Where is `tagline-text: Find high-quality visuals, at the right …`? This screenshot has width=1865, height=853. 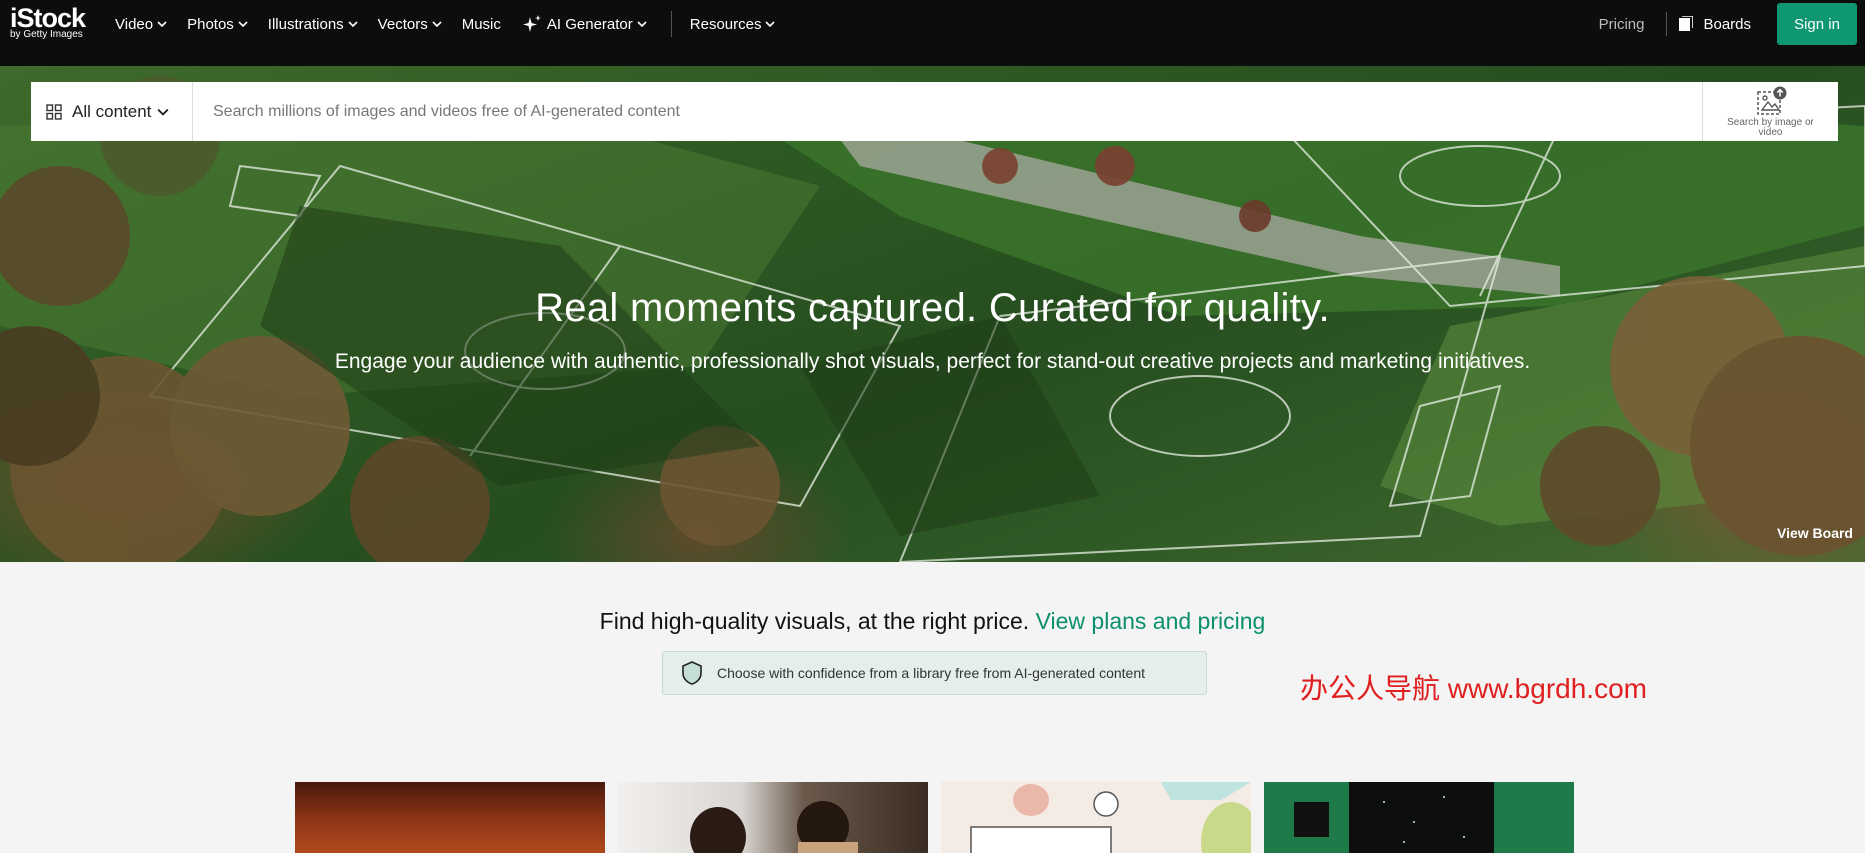
tagline-text: Find high-quality visuals, at the right … is located at coordinates (814, 621).